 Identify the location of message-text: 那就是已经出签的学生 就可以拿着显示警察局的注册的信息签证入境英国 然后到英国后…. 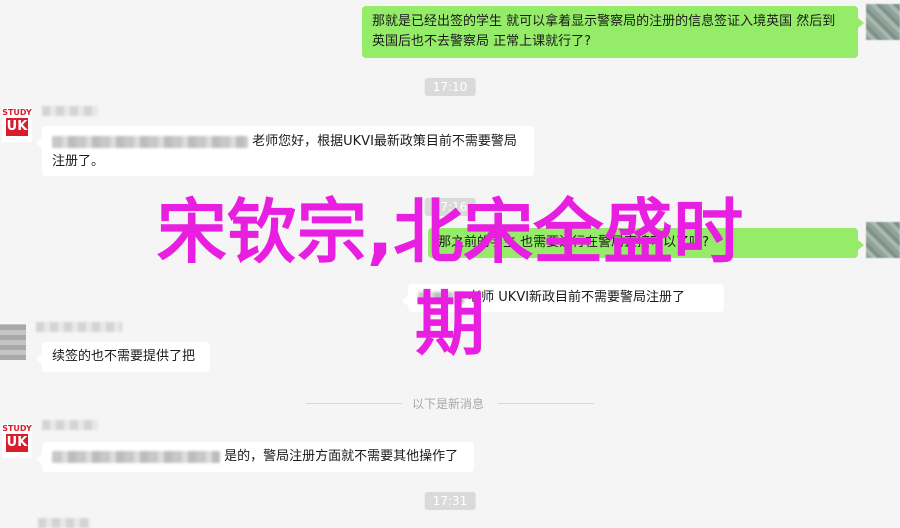
(604, 31).